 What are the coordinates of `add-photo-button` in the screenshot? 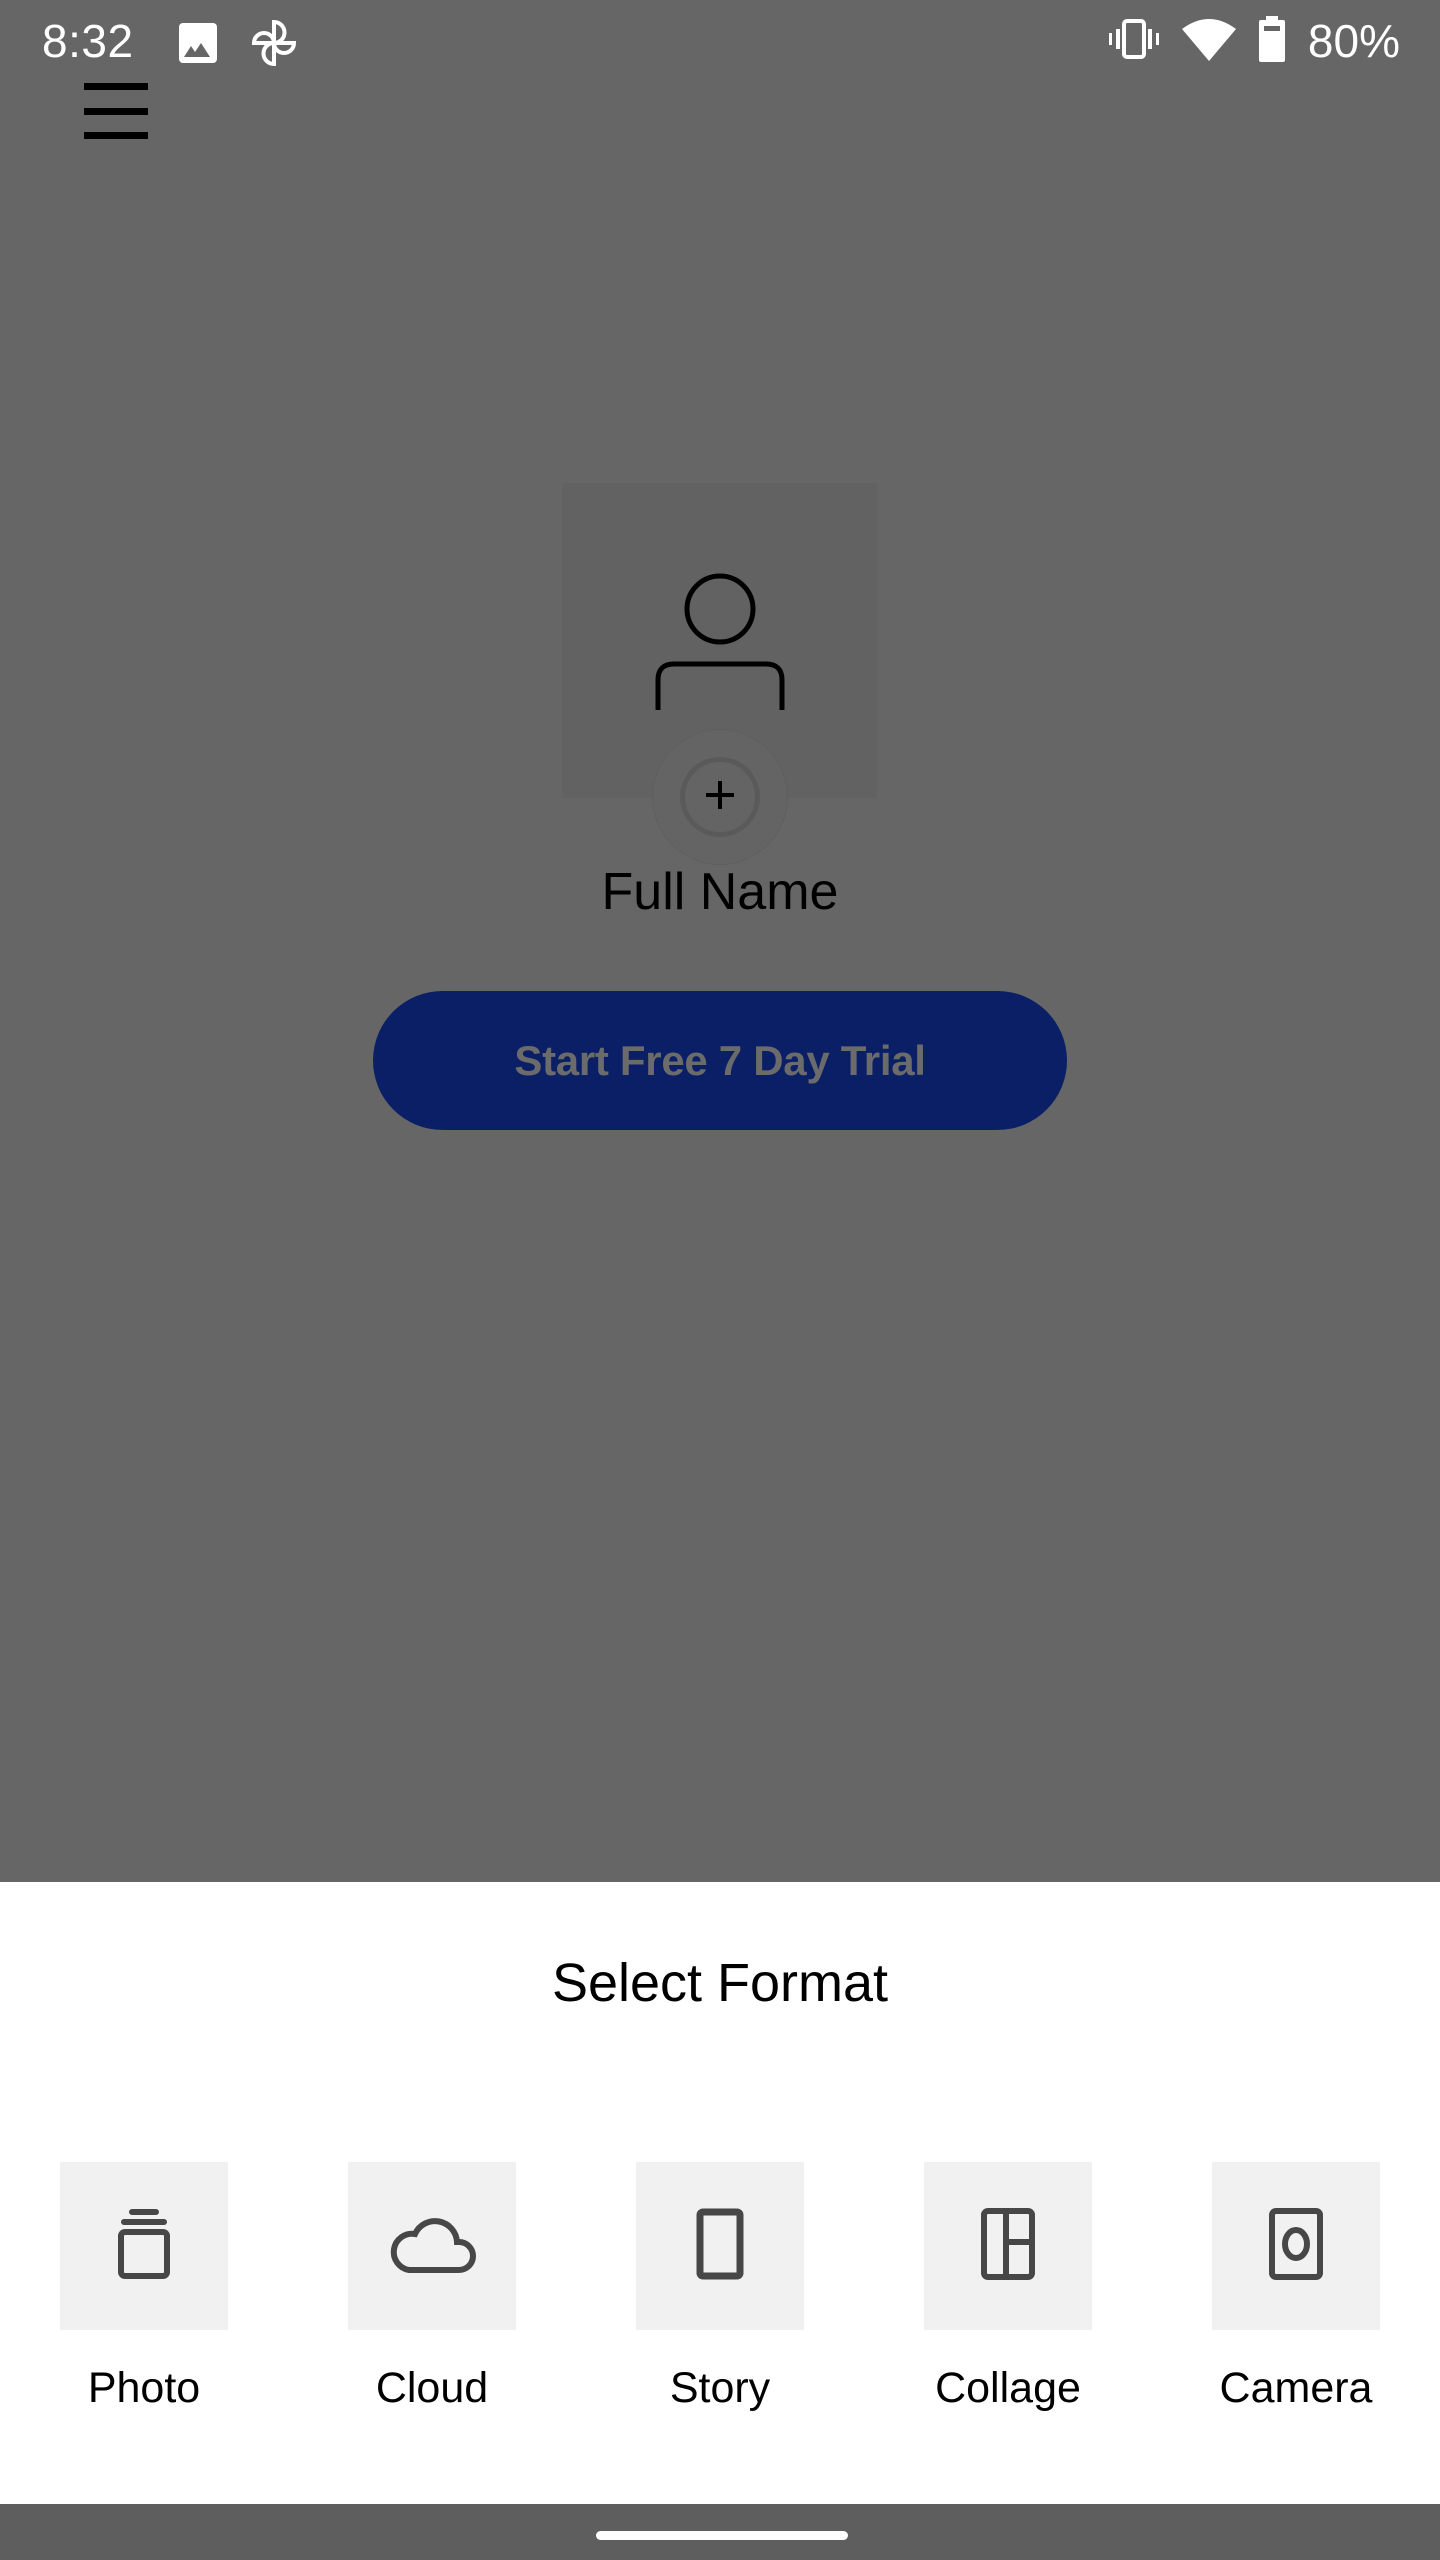 It's located at (720, 797).